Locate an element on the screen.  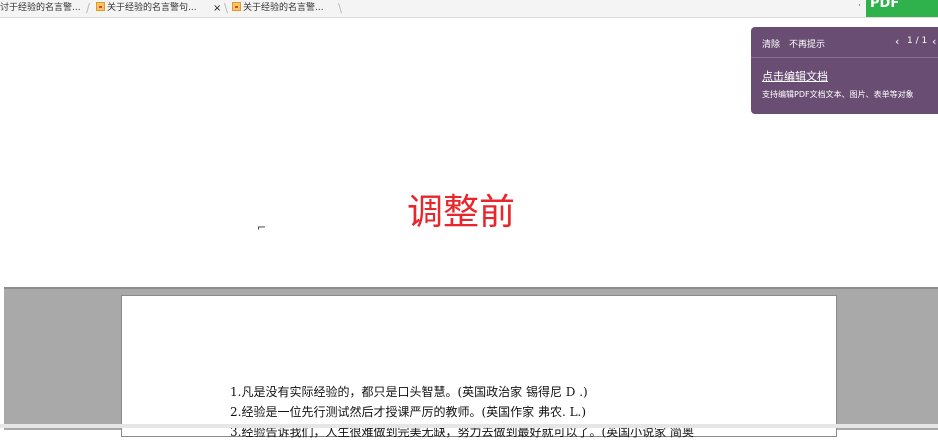
document-line: 1.凡是没有实际经验的，都只是口头智慧。(英国政治家 锡得尼 D .) is located at coordinates (409, 392).